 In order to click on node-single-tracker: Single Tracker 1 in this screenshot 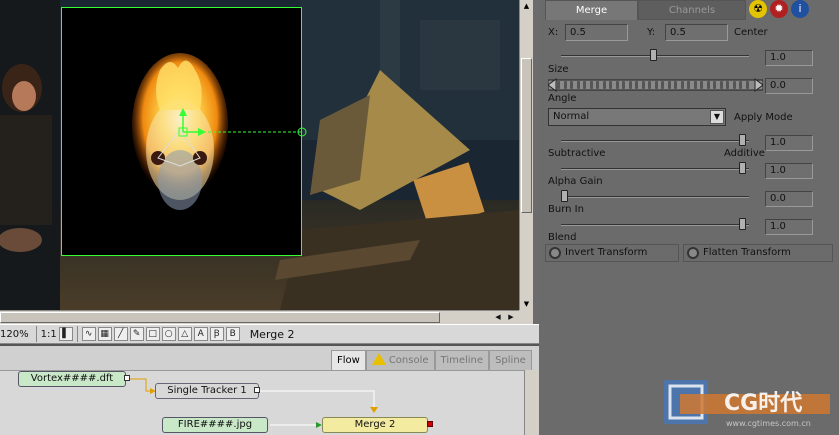, I will do `click(207, 391)`.